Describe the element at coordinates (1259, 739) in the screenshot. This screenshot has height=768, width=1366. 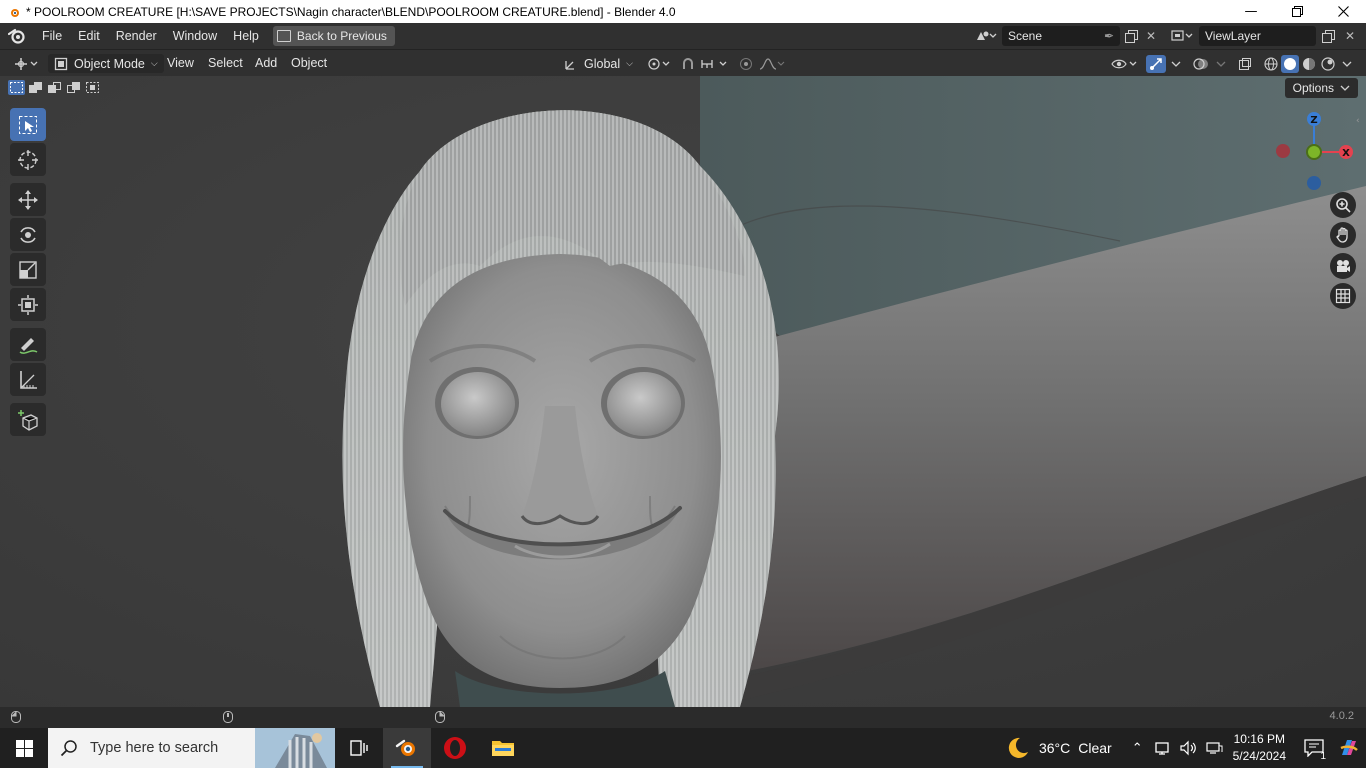
I see `clock-time: 10:16 PM` at that location.